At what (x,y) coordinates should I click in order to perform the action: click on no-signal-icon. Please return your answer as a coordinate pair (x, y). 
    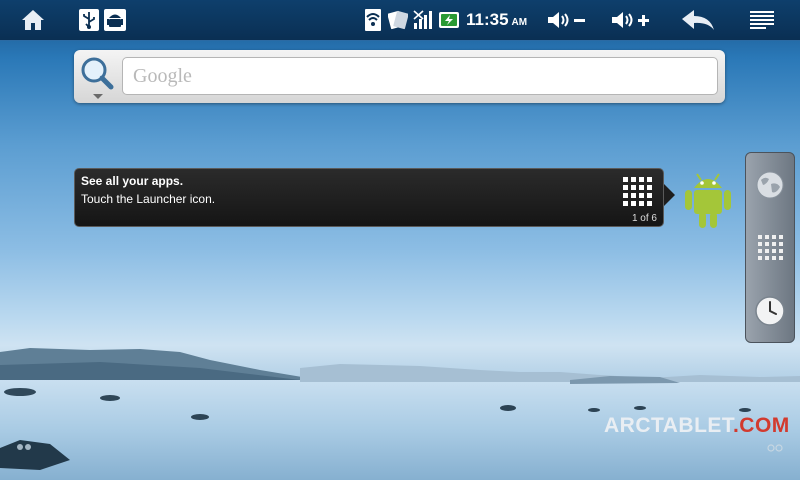
    Looking at the image, I should click on (422, 19).